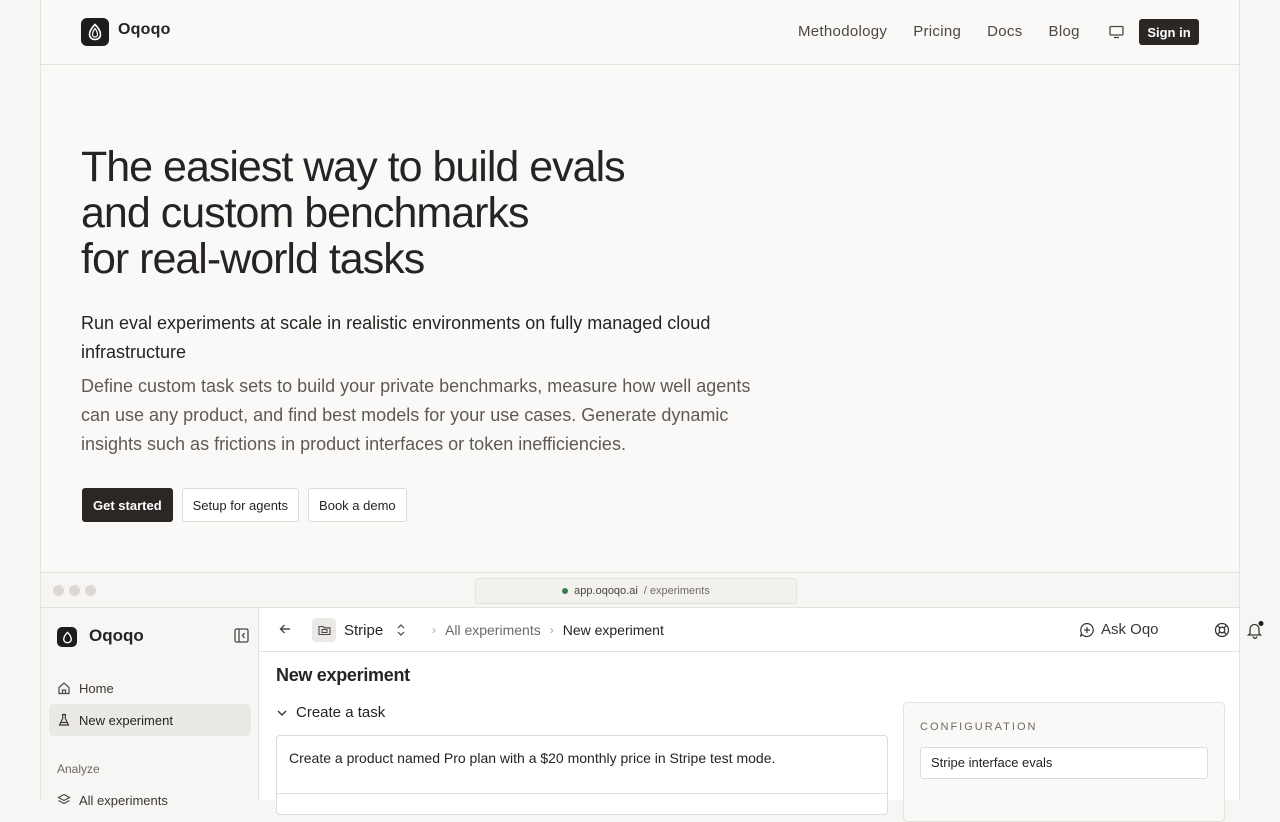  I want to click on breadcrumb-new-experiment: New experiment, so click(613, 630).